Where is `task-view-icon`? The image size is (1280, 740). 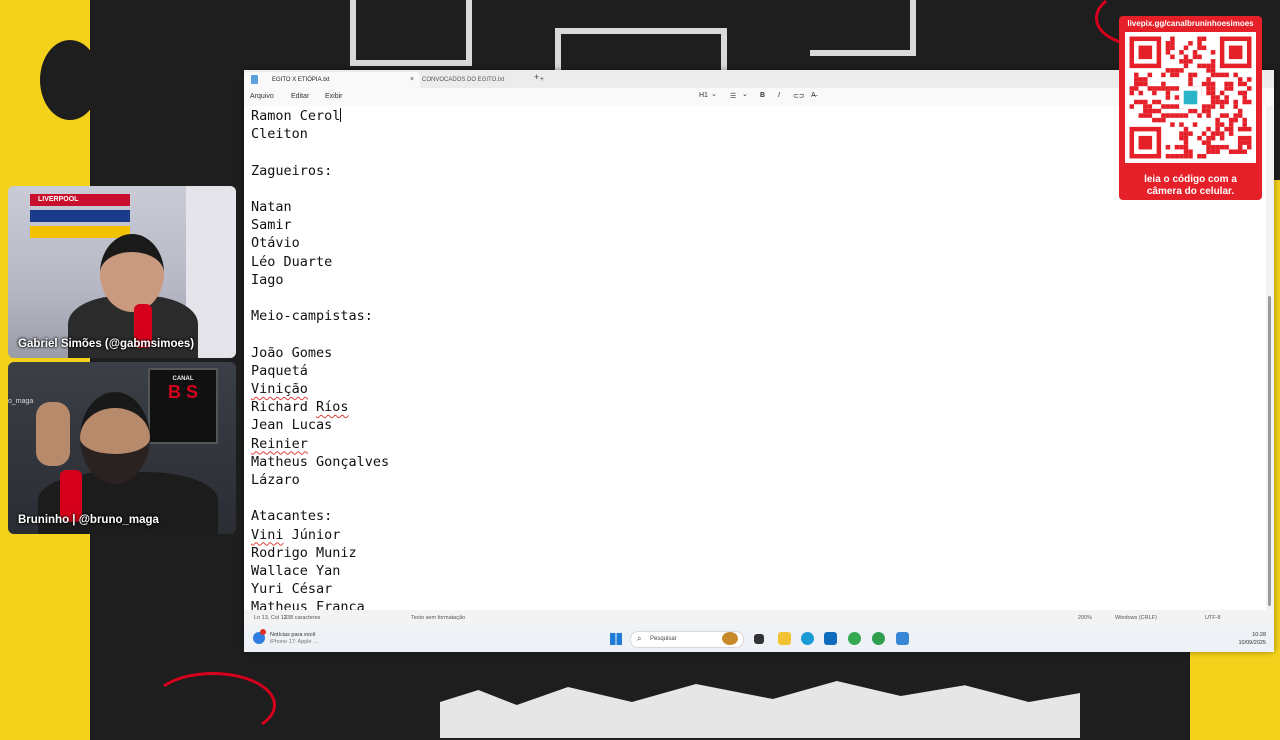 task-view-icon is located at coordinates (759, 639).